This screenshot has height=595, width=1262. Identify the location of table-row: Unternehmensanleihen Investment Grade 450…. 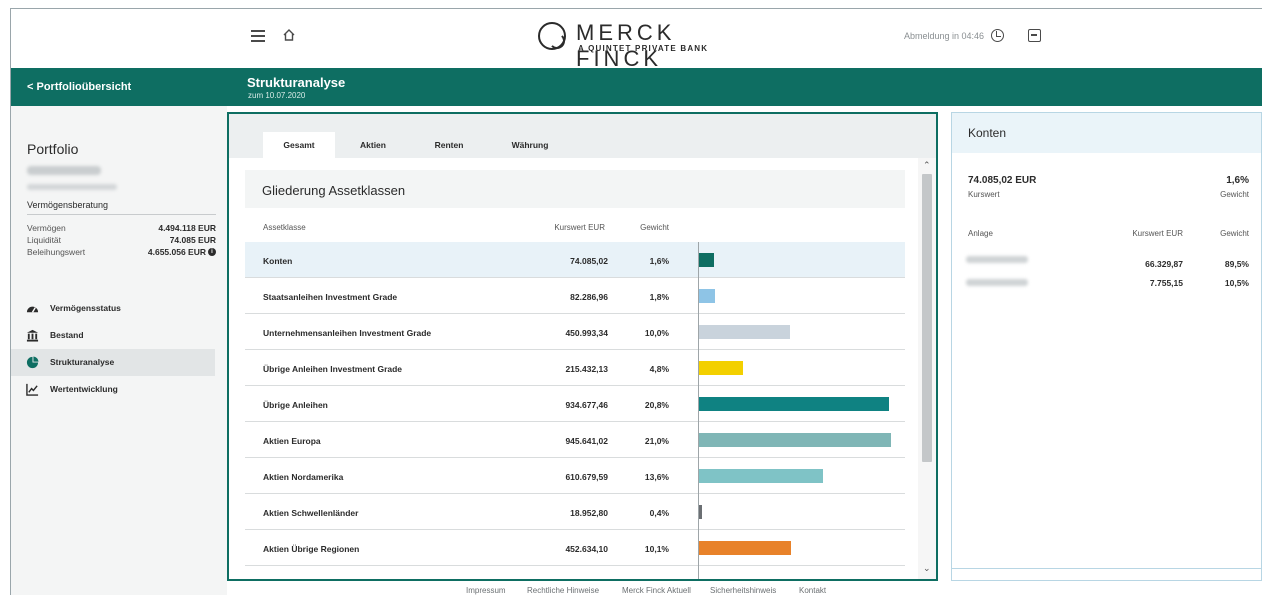
(575, 332).